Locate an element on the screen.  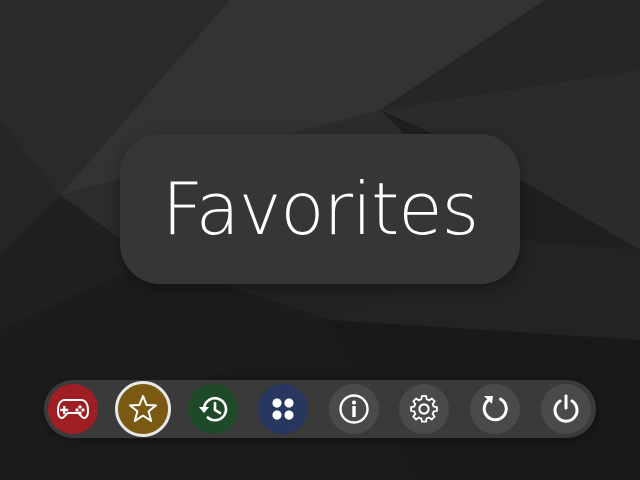
star-icon is located at coordinates (143, 409).